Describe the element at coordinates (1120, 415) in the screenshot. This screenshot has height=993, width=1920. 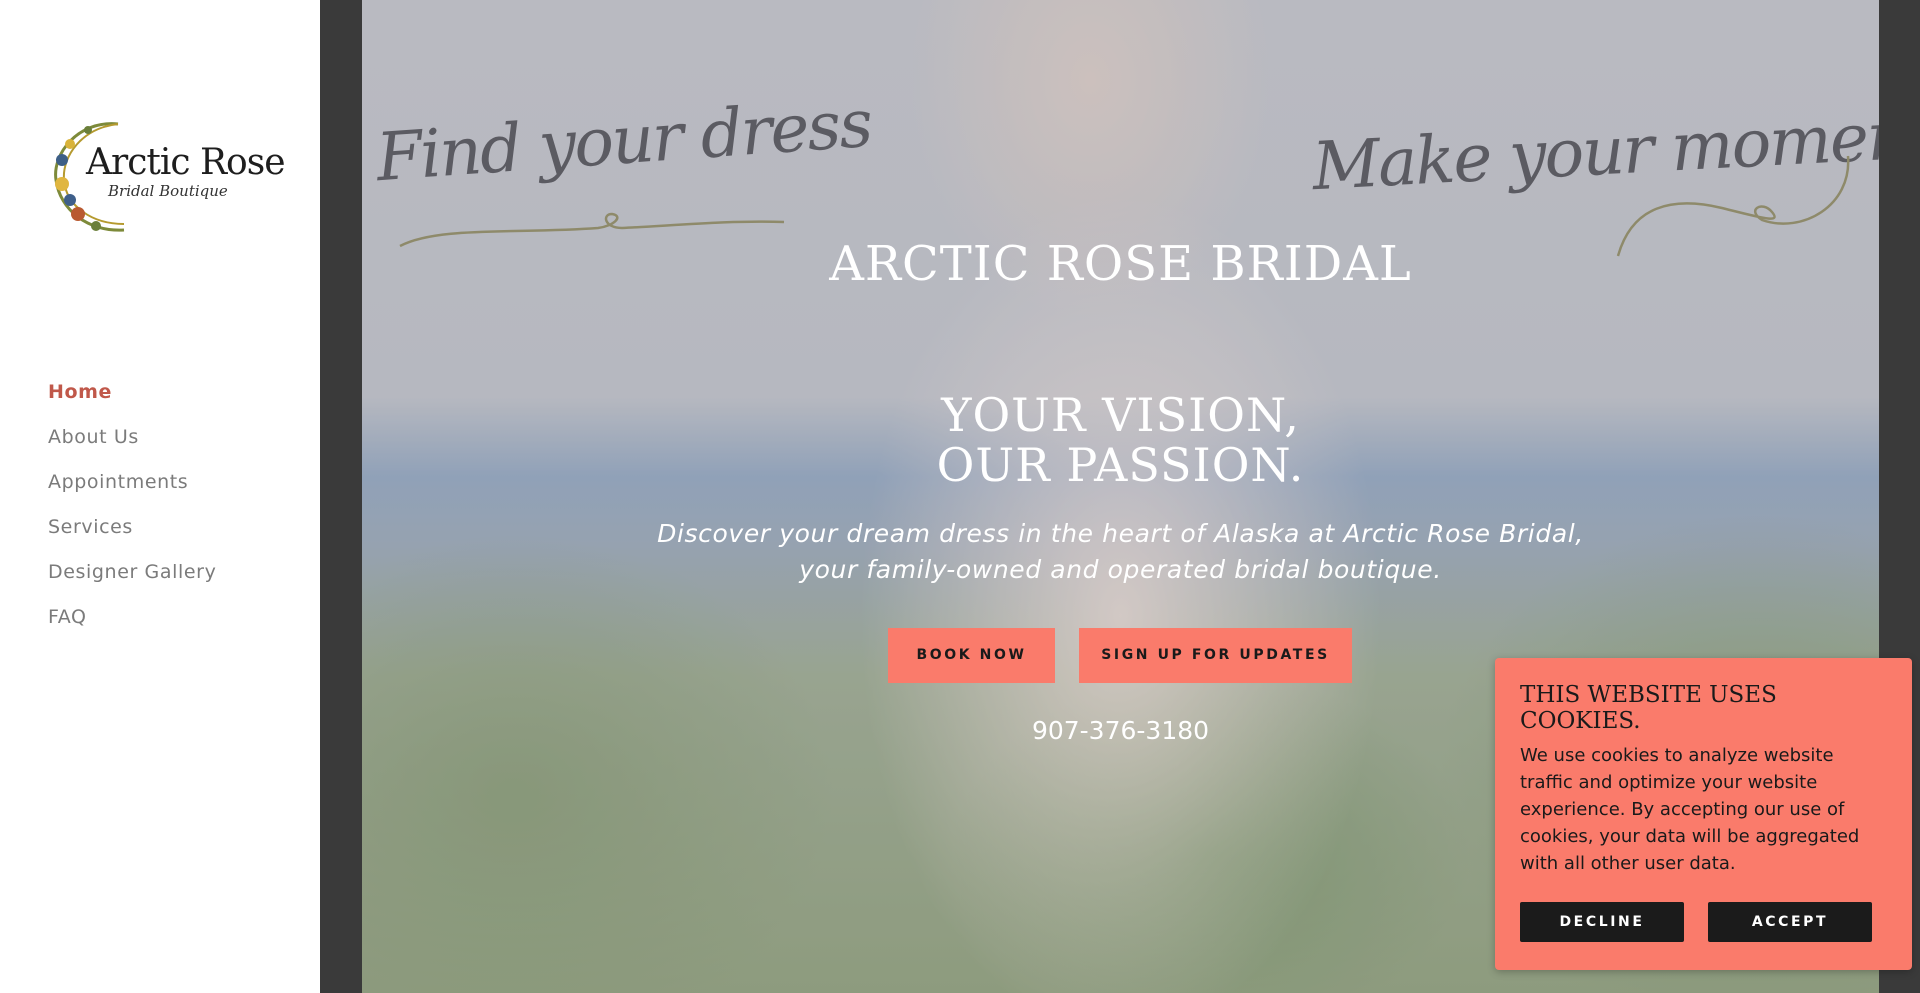
I see `hero-headline-line-1: YOUR VISION,` at that location.